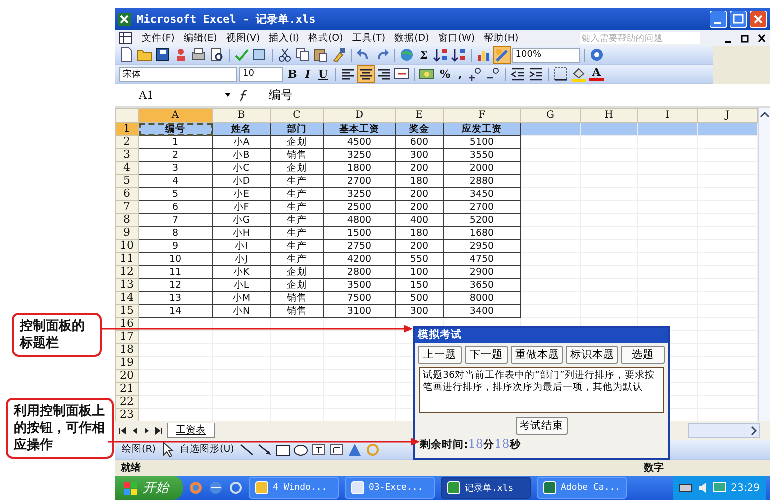  Describe the element at coordinates (265, 450) in the screenshot. I see `arrow-icon` at that location.